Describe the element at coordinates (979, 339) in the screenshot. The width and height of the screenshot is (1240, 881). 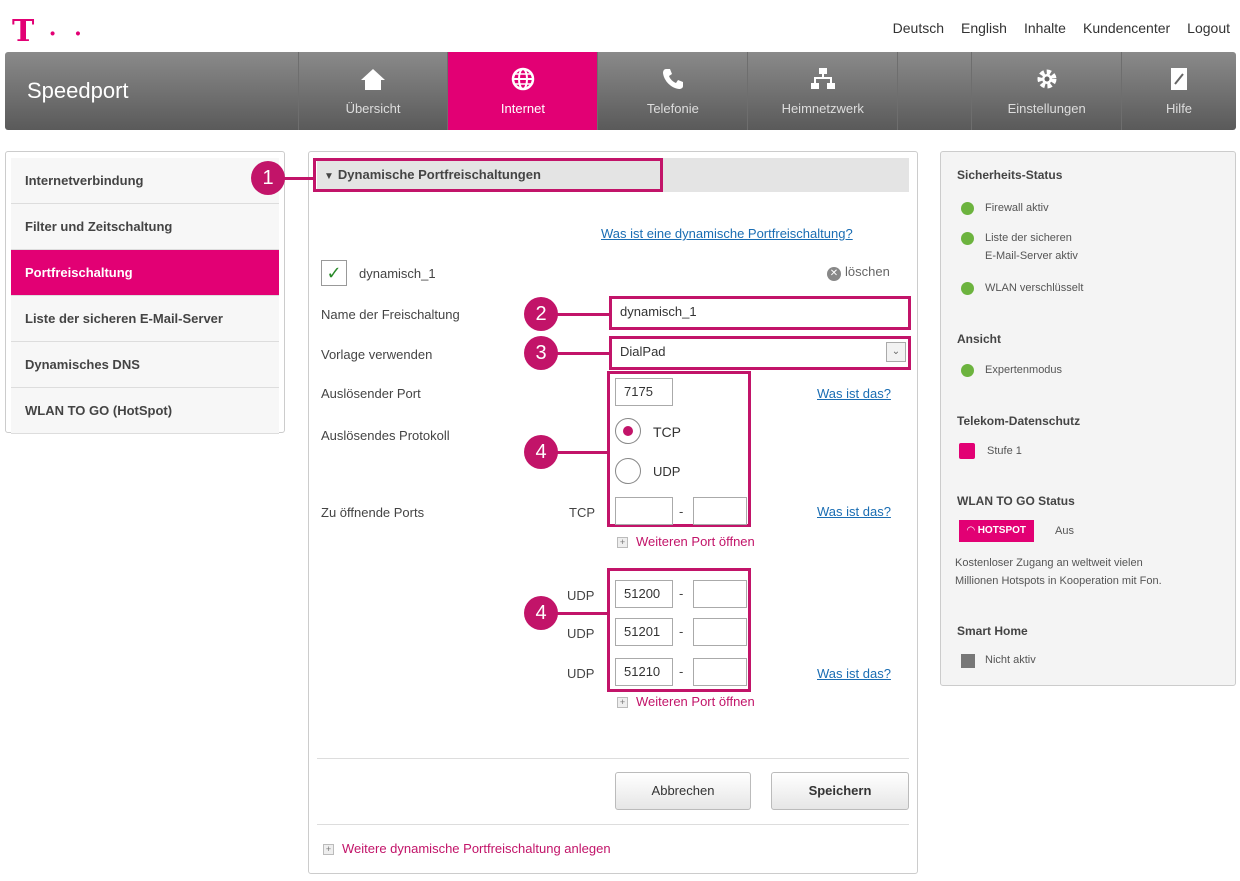
I see `view-title: Ansicht` at that location.